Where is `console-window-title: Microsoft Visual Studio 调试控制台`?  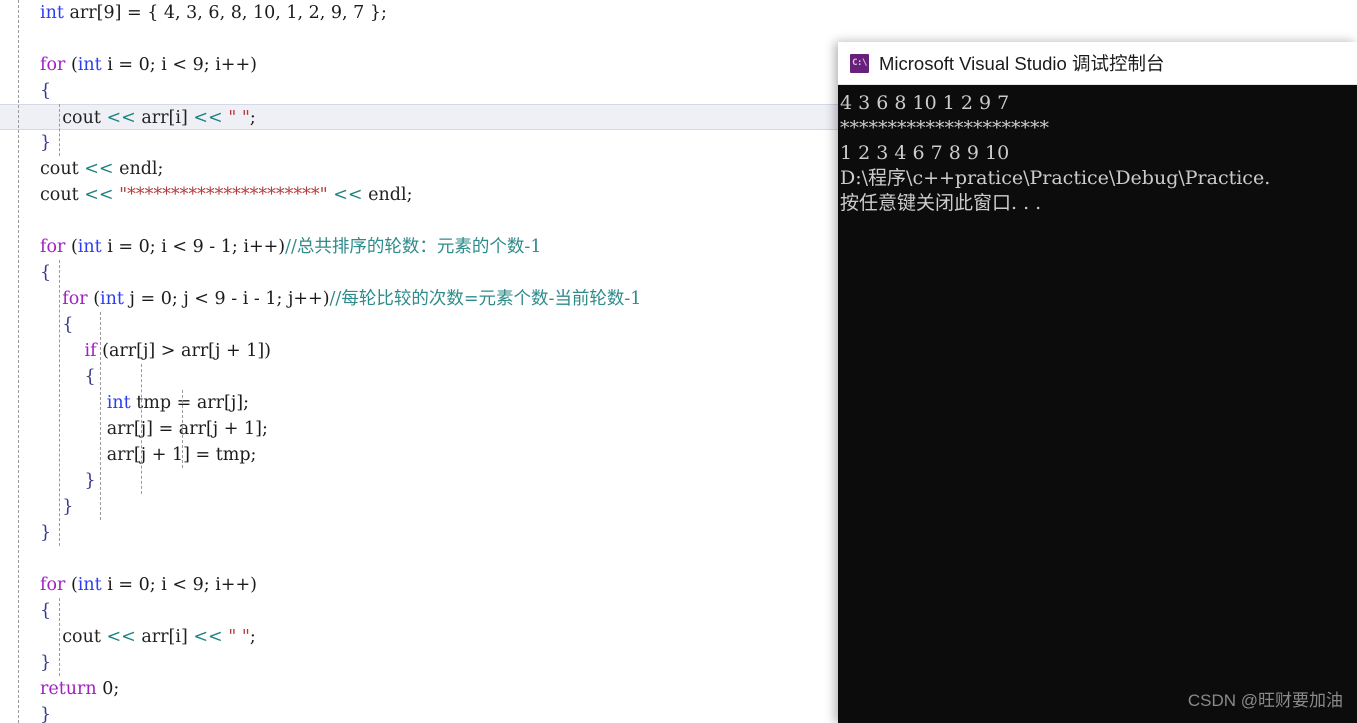
console-window-title: Microsoft Visual Studio 调试控制台 is located at coordinates (1022, 63).